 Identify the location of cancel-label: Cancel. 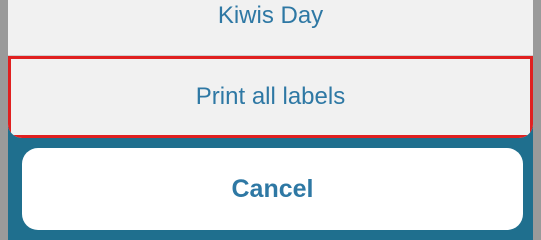
(272, 188).